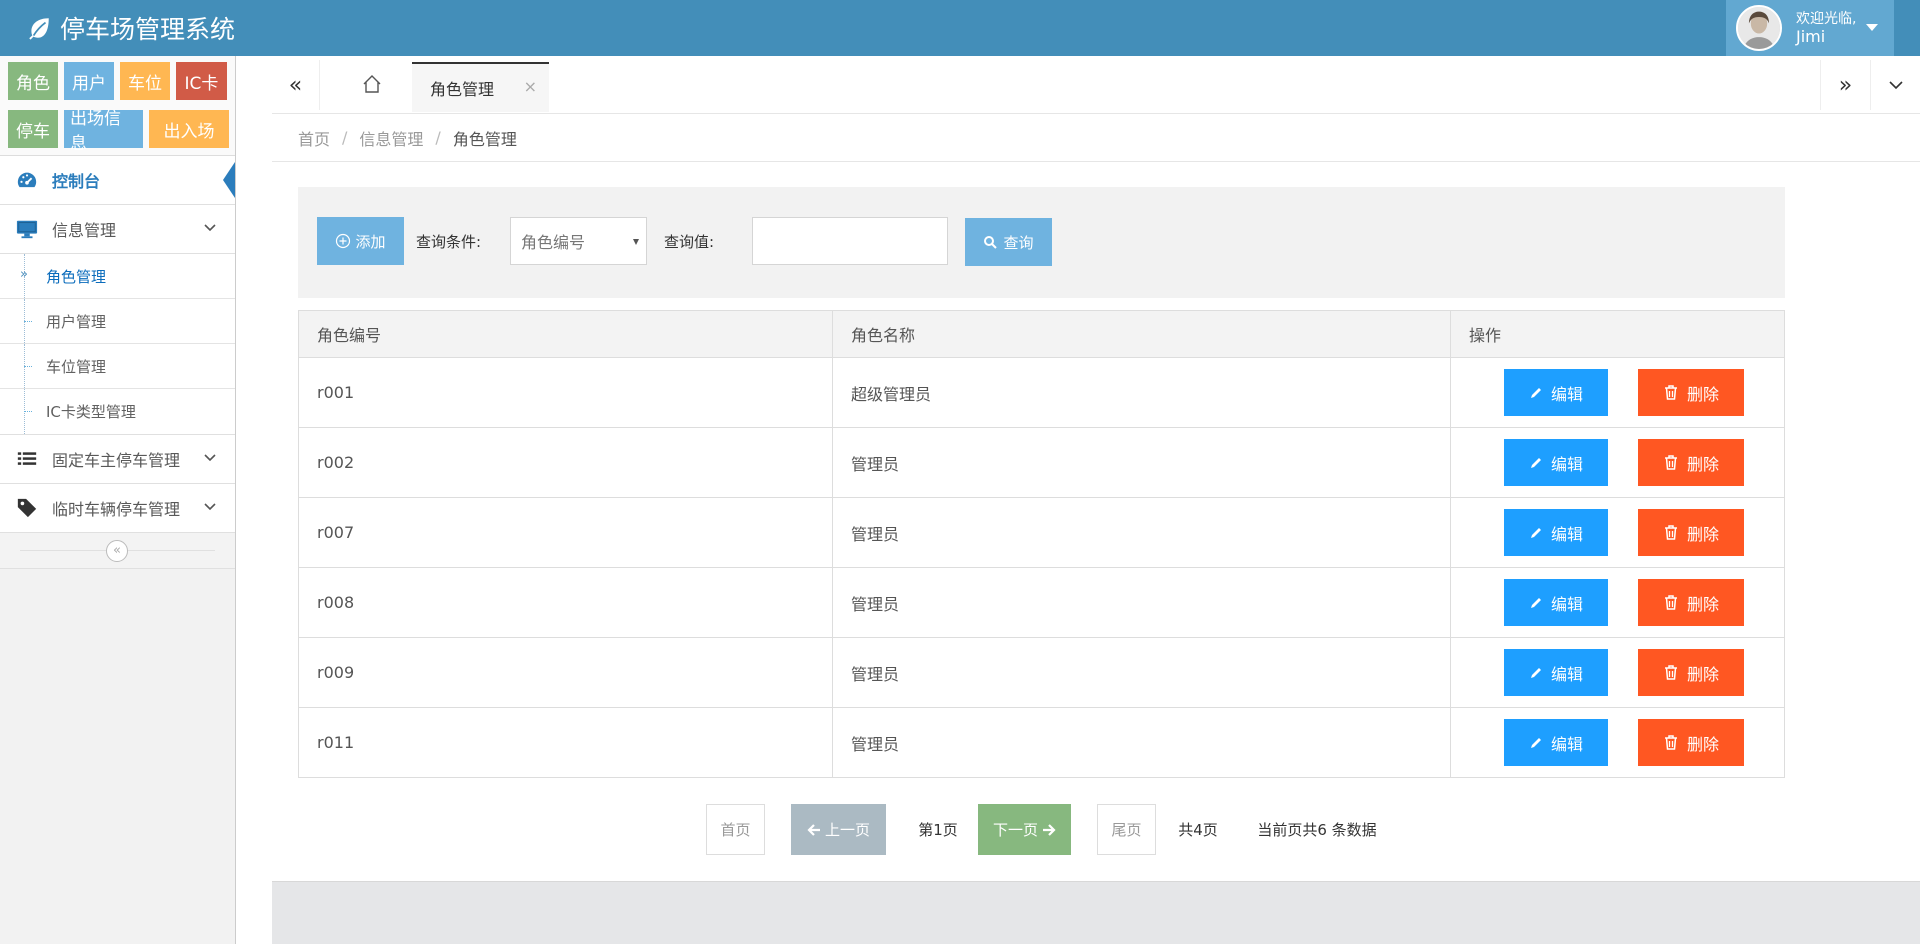 The image size is (1920, 944). Describe the element at coordinates (27, 180) in the screenshot. I see `tachometer-icon` at that location.